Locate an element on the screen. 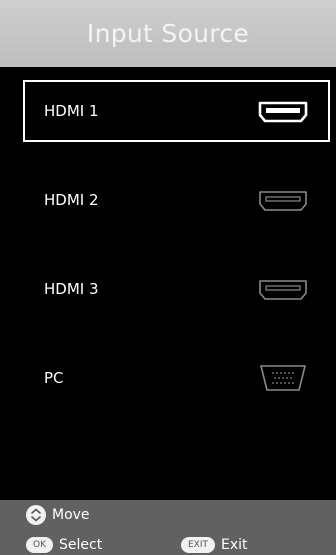  move-label: Move is located at coordinates (71, 515).